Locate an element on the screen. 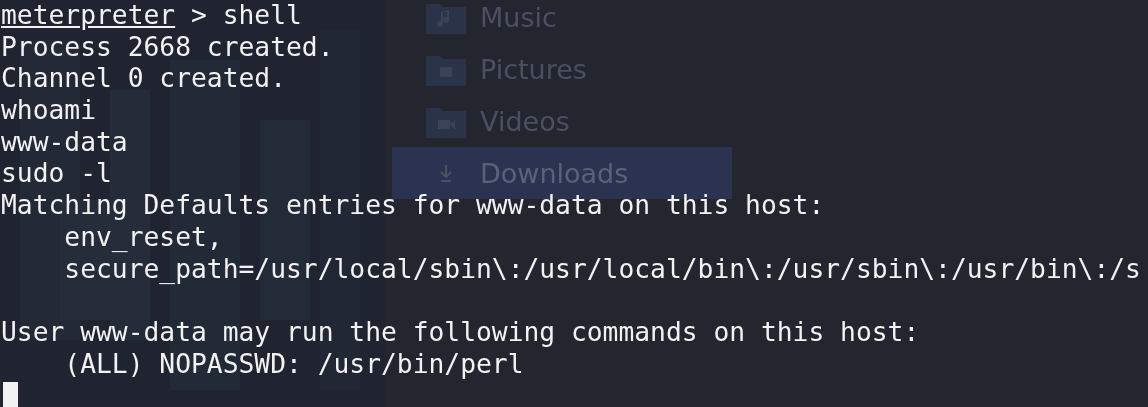 The width and height of the screenshot is (1148, 407). output-line: secure_path=/usr/local/sbin\:/usr/local/bin\:/usr/sbin\:/usr/bin\:/s is located at coordinates (602, 269).